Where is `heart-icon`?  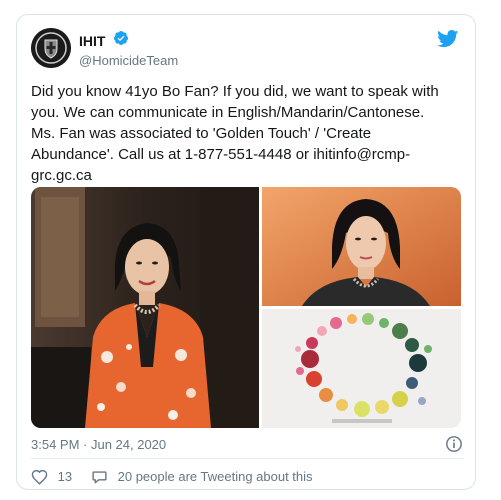
heart-icon is located at coordinates (39, 477).